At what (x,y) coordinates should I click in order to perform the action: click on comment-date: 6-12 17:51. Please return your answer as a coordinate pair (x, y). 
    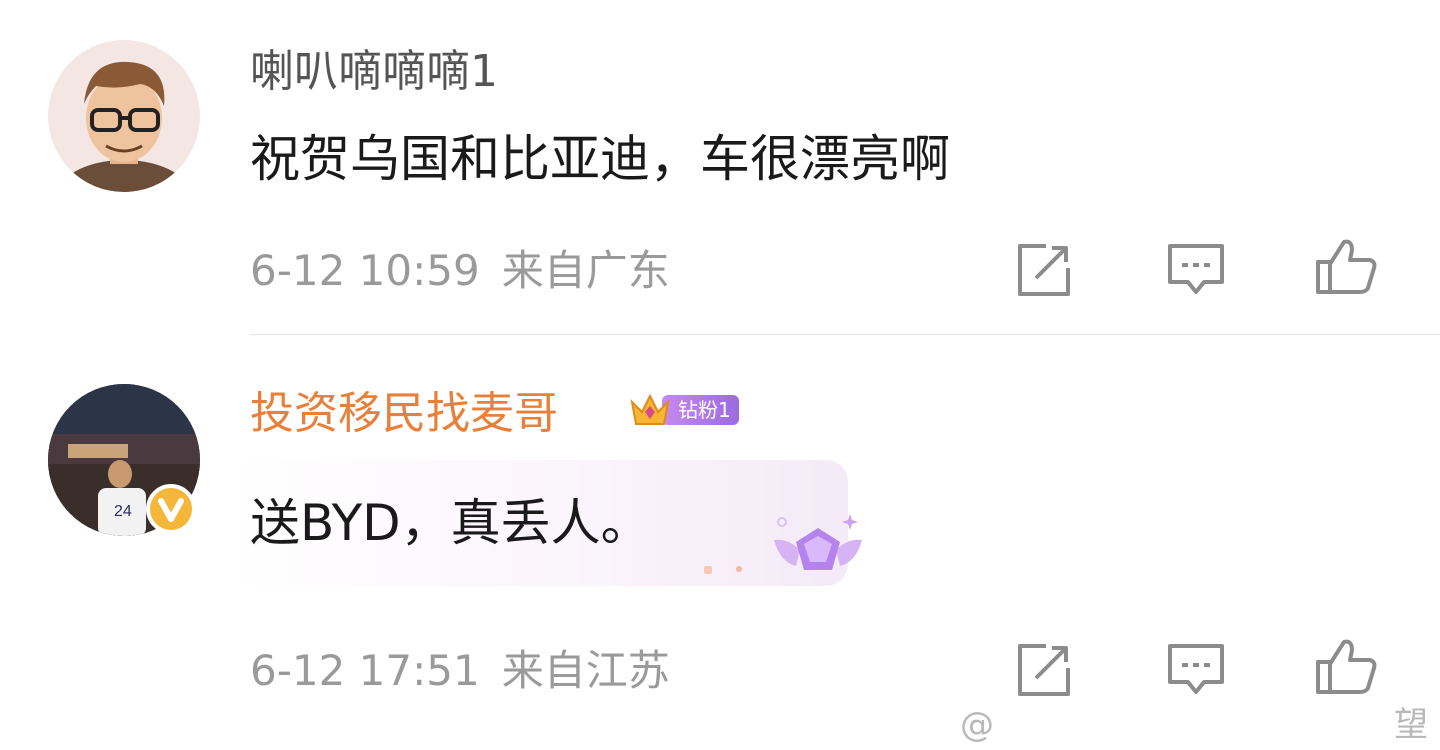
    Looking at the image, I should click on (365, 670).